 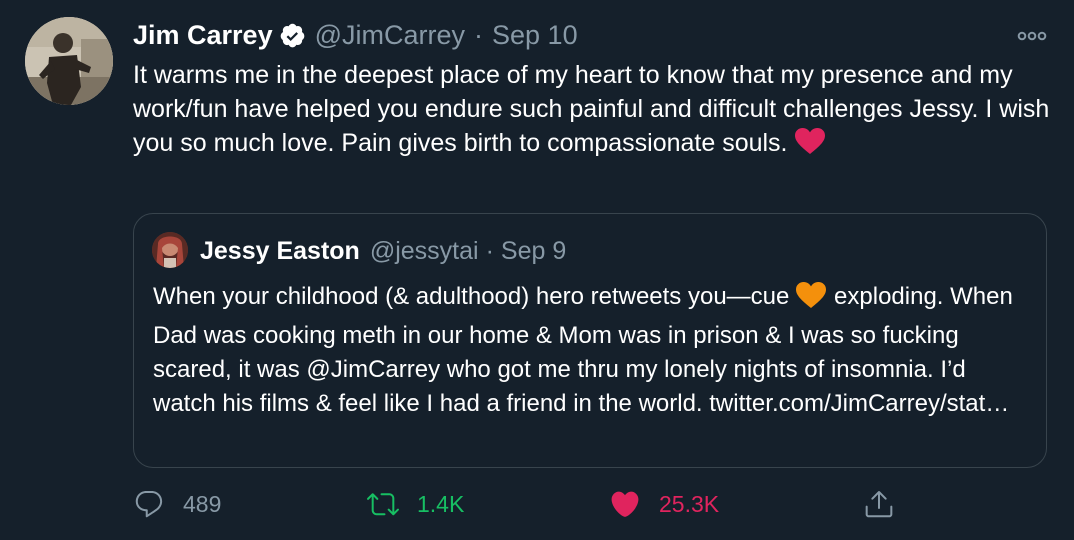 I want to click on tweet-actions: 489 1.4K 25.3K, so click(x=523, y=504).